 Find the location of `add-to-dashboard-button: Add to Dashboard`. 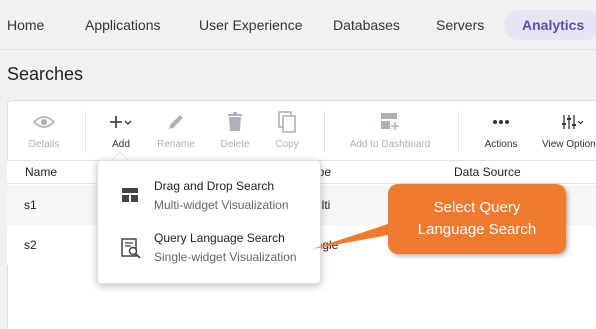

add-to-dashboard-button: Add to Dashboard is located at coordinates (390, 132).